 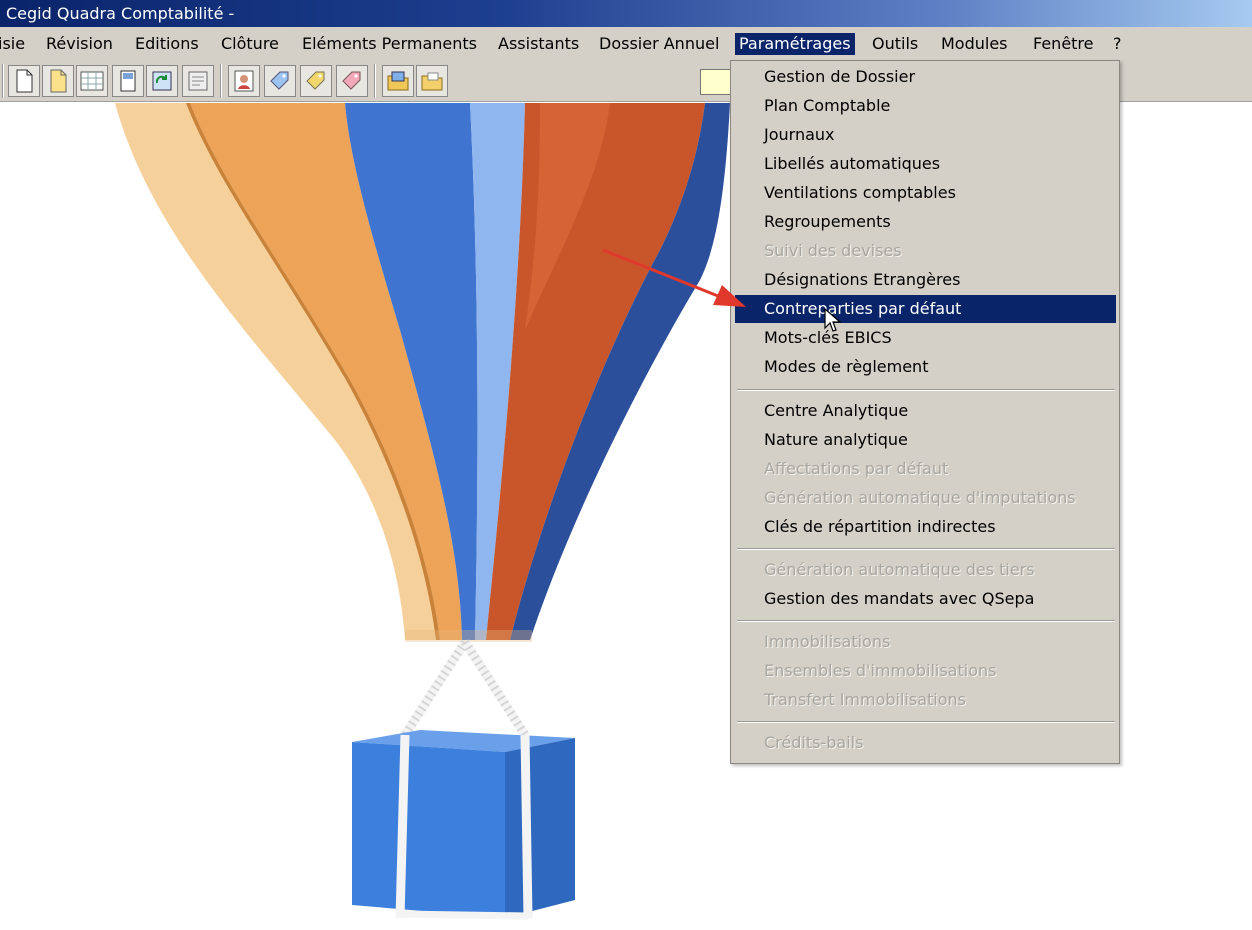 I want to click on mouse-cursor-icon, so click(x=833, y=320).